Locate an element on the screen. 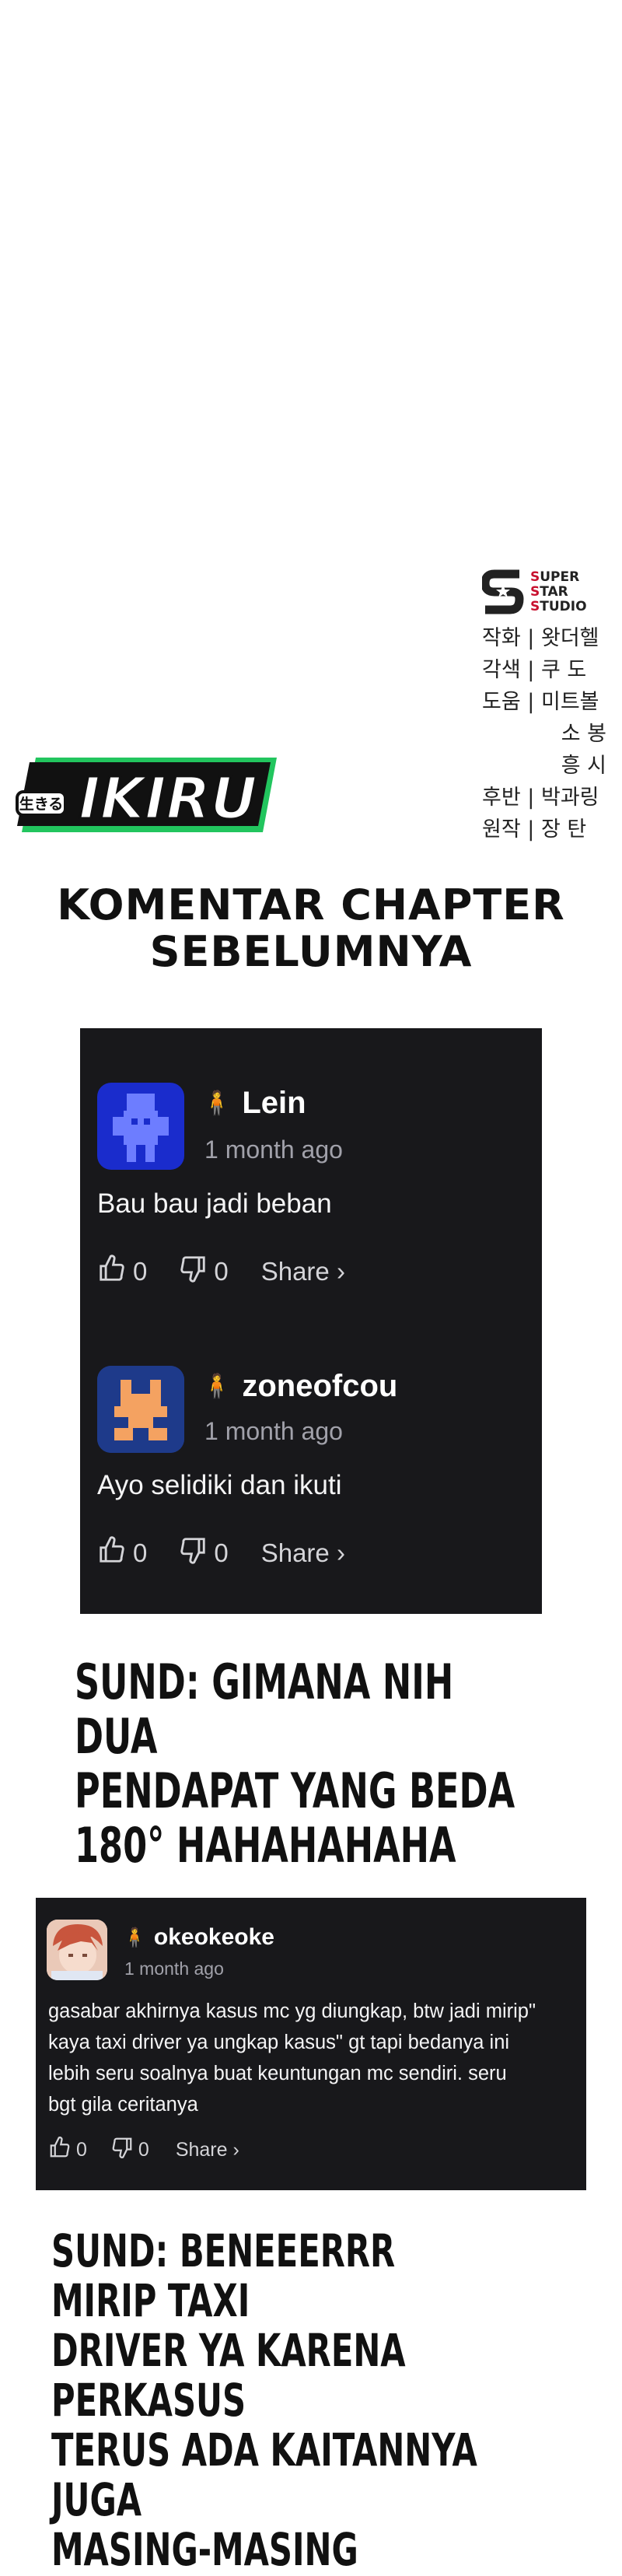 Image resolution: width=622 pixels, height=2576 pixels. ikiru-logo: 生きる IKIRU is located at coordinates (146, 794).